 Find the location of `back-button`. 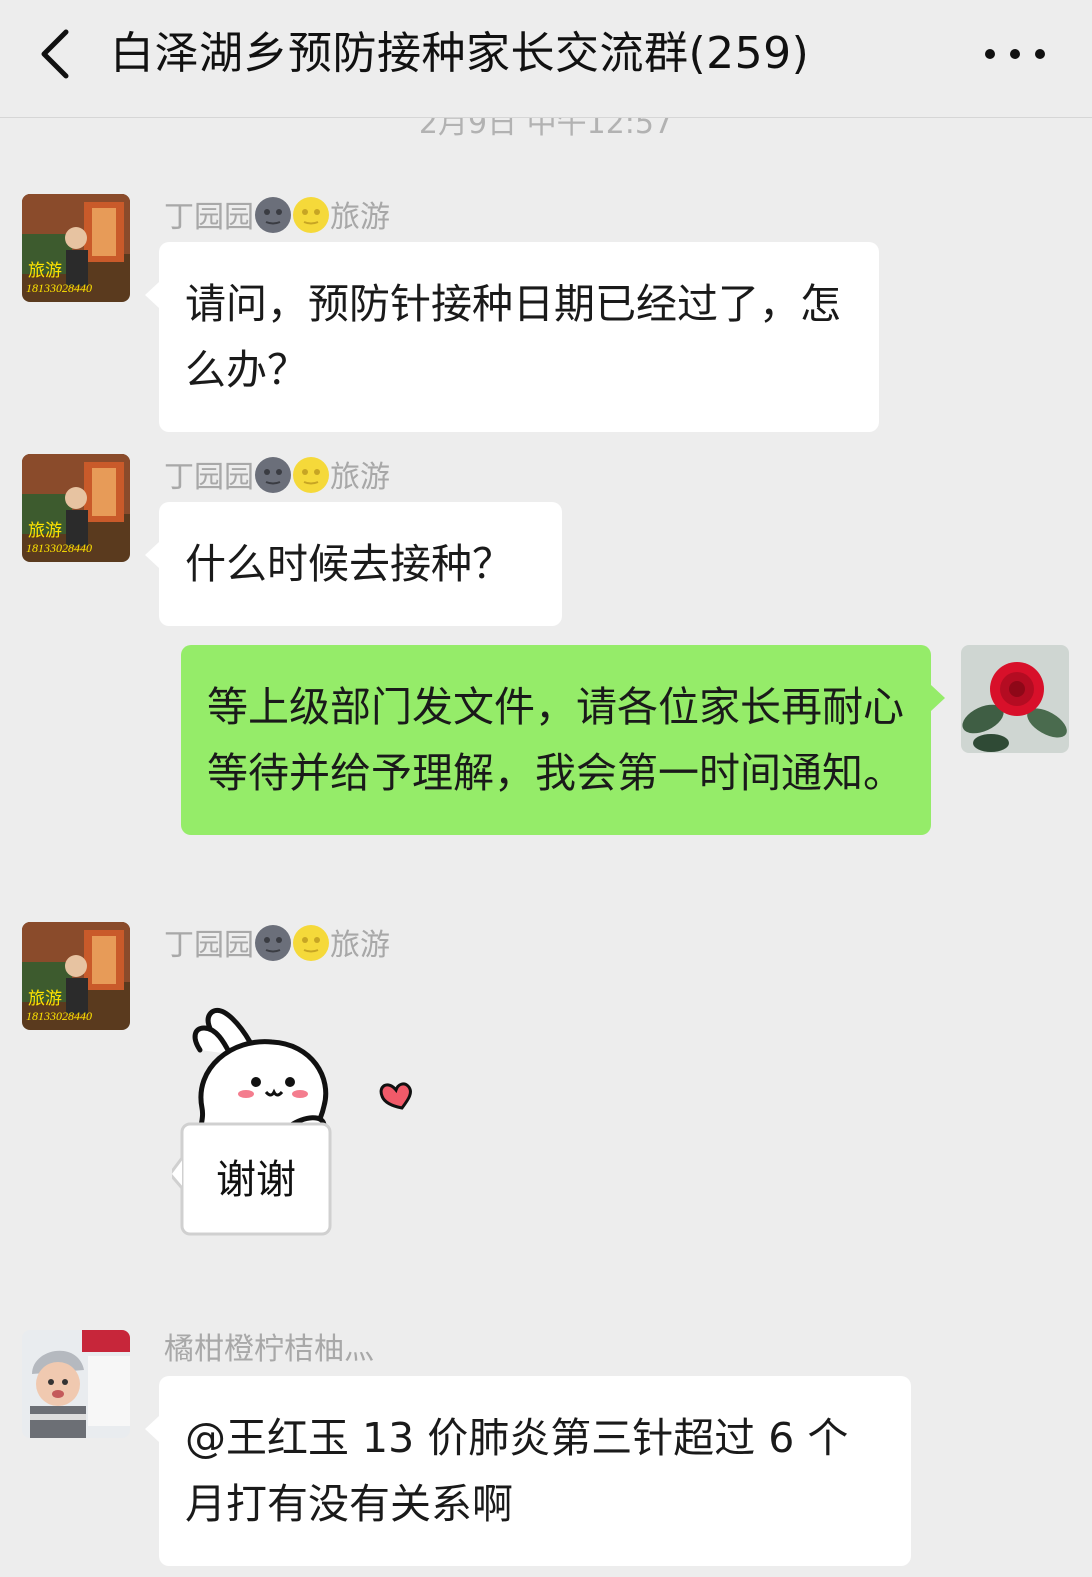

back-button is located at coordinates (58, 54).